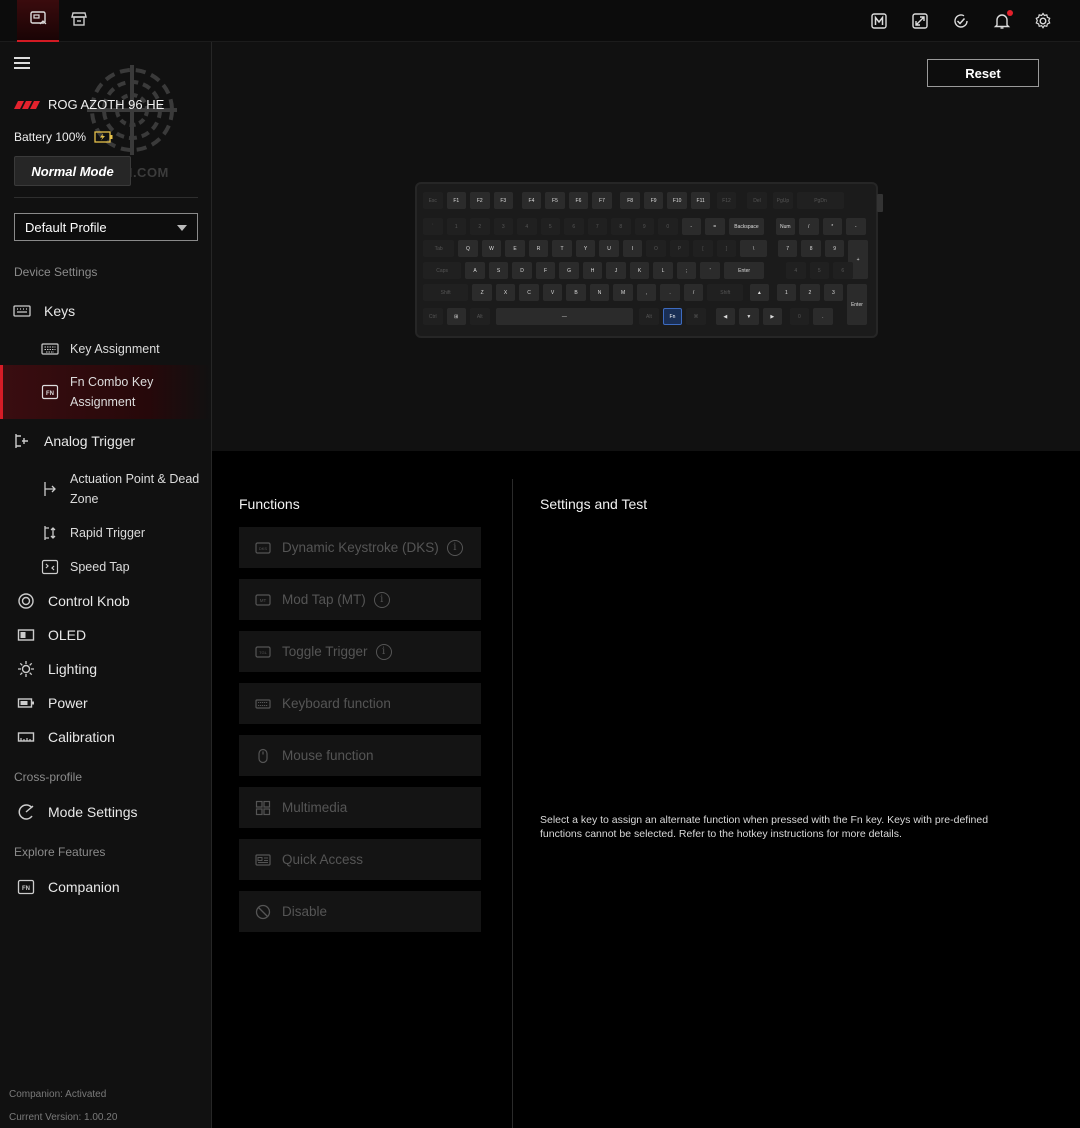 This screenshot has width=1080, height=1128. I want to click on keyboard-key: Q, so click(468, 248).